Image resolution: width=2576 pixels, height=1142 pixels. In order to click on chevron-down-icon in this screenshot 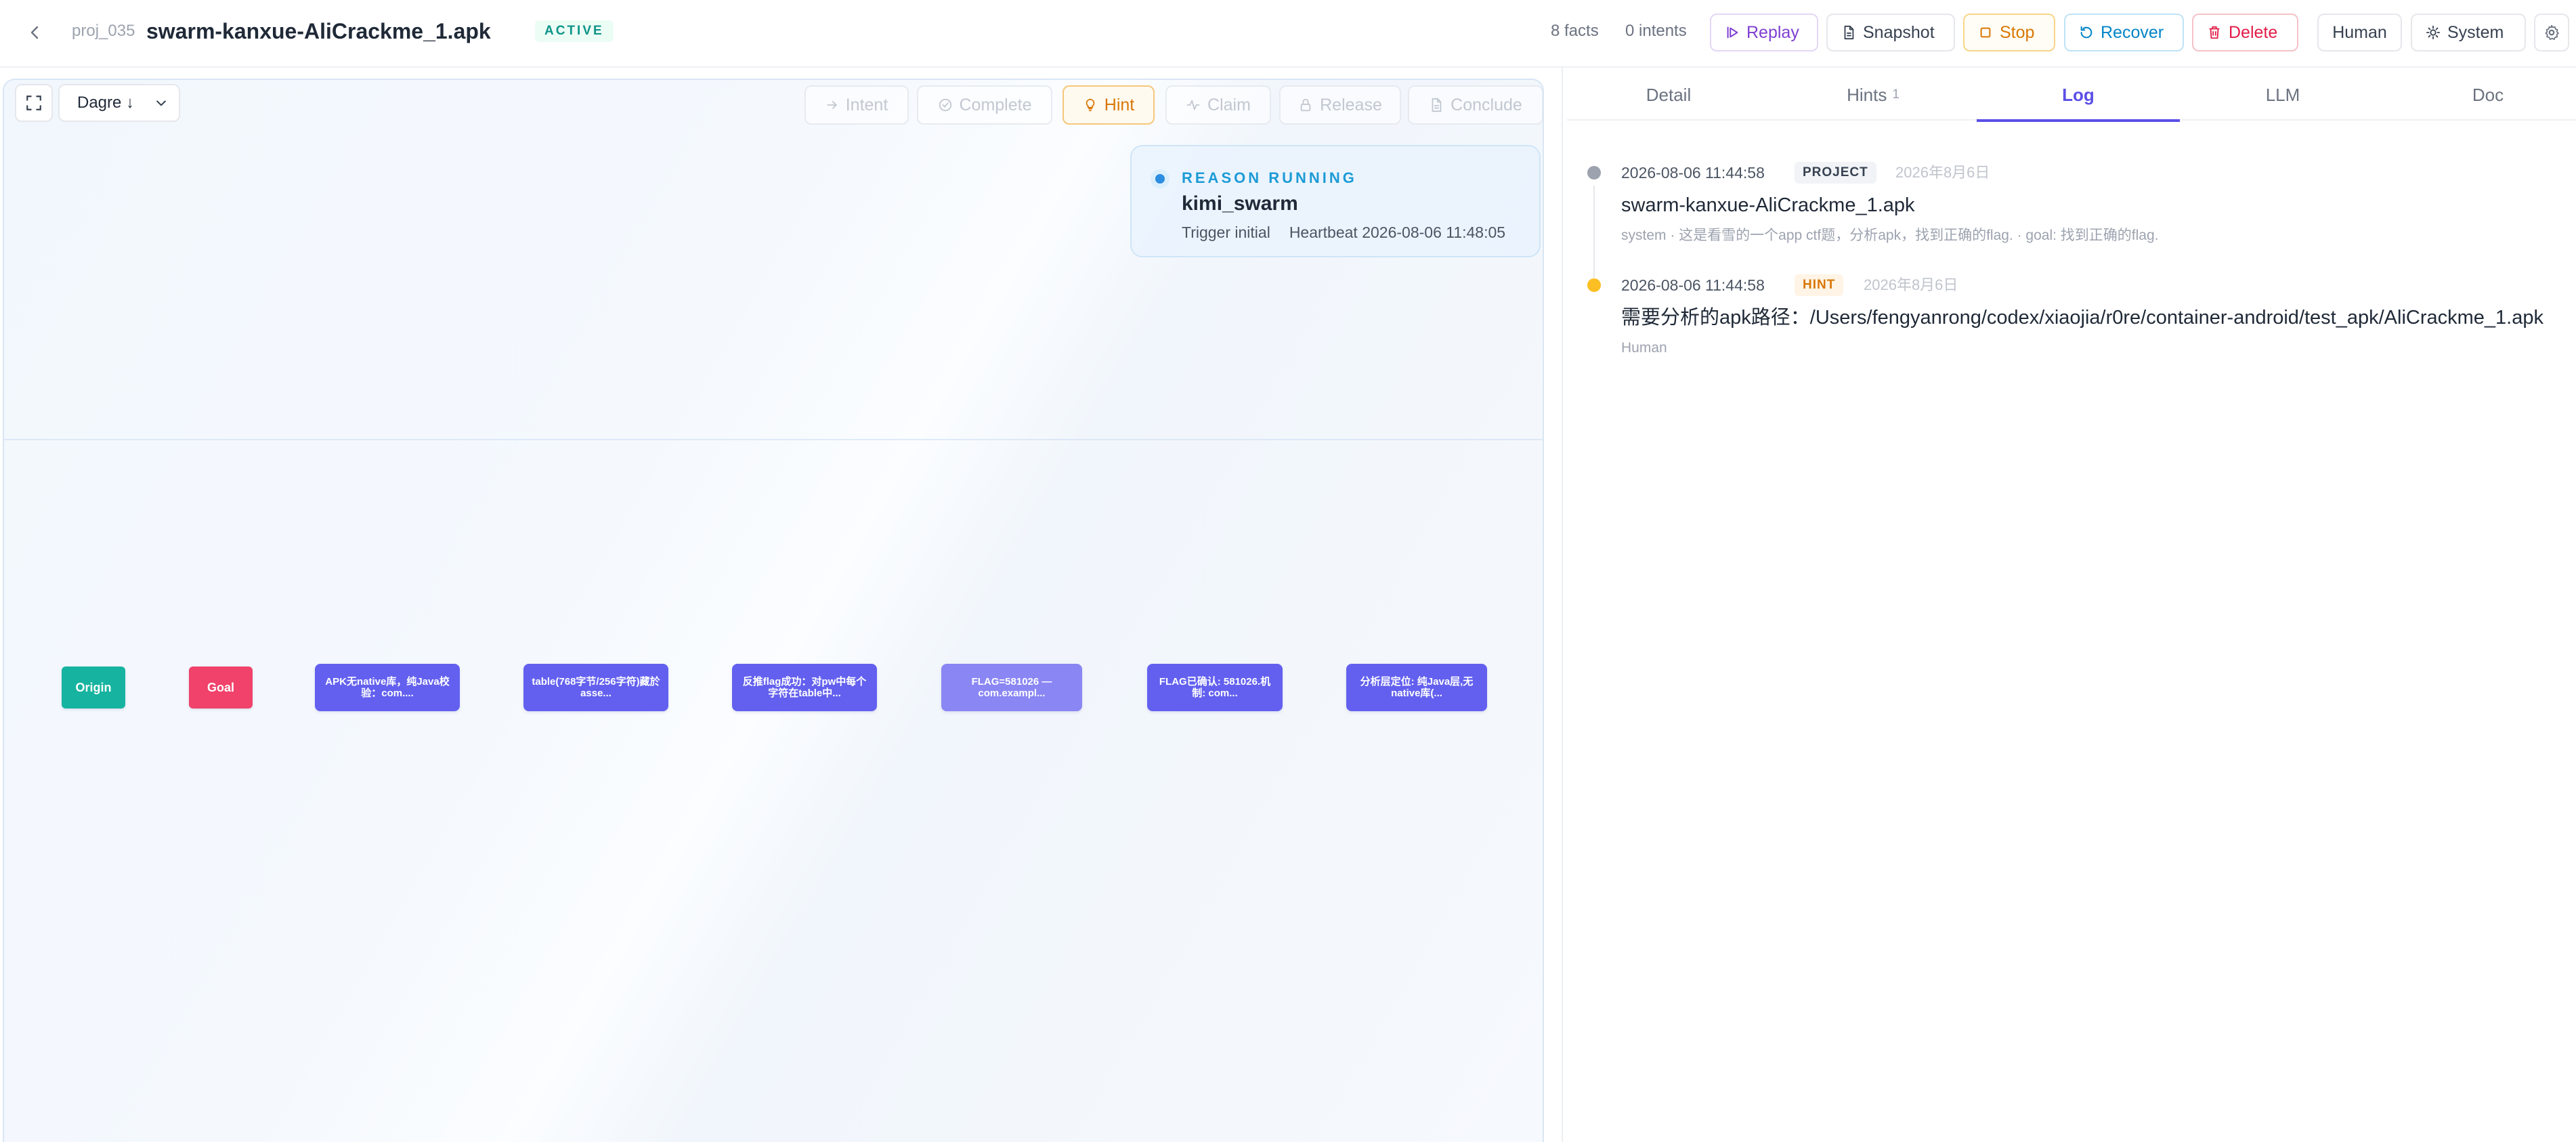, I will do `click(161, 103)`.